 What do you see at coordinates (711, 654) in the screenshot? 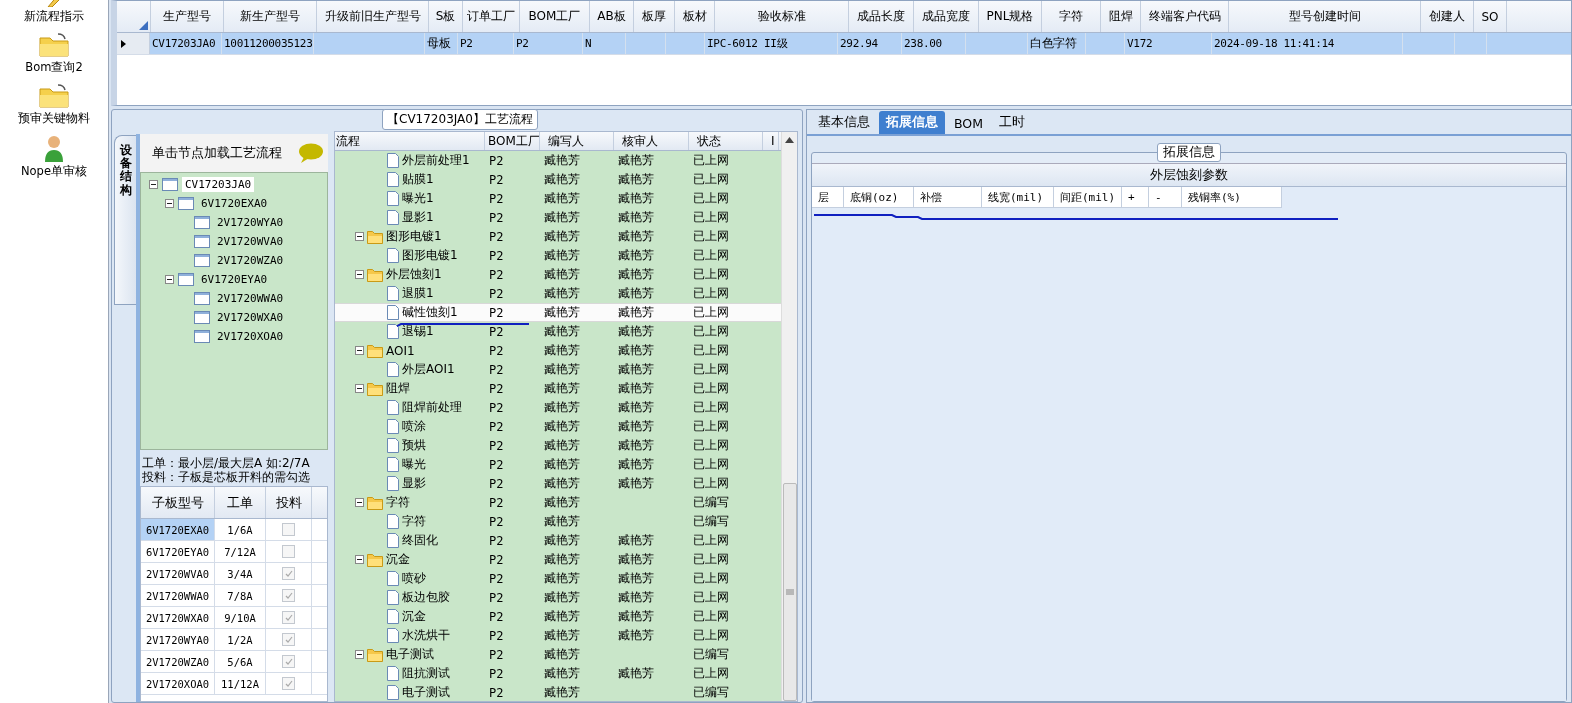
I see `table-cell: 已编写` at bounding box center [711, 654].